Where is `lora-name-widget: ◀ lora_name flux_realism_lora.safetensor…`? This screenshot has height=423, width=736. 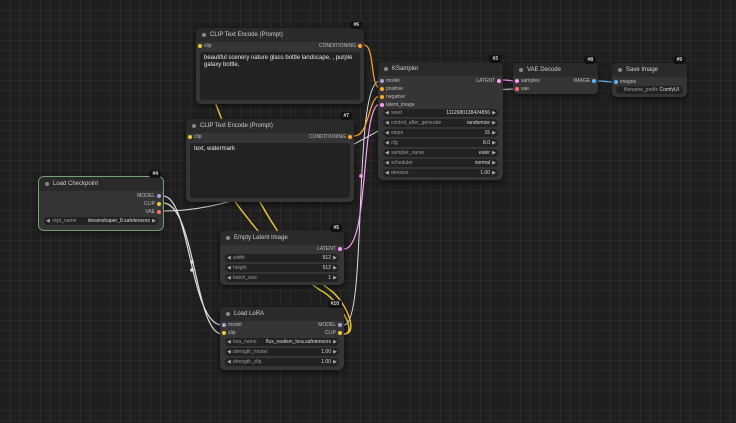
lora-name-widget: ◀ lora_name flux_realism_lora.safetensor… is located at coordinates (282, 342).